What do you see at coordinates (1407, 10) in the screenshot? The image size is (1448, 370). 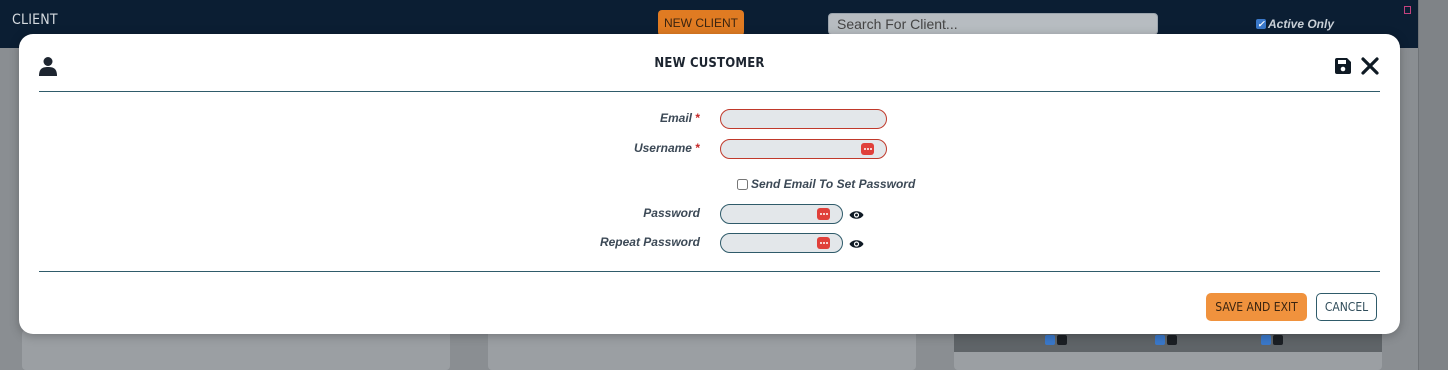 I see `window-marker-icon` at bounding box center [1407, 10].